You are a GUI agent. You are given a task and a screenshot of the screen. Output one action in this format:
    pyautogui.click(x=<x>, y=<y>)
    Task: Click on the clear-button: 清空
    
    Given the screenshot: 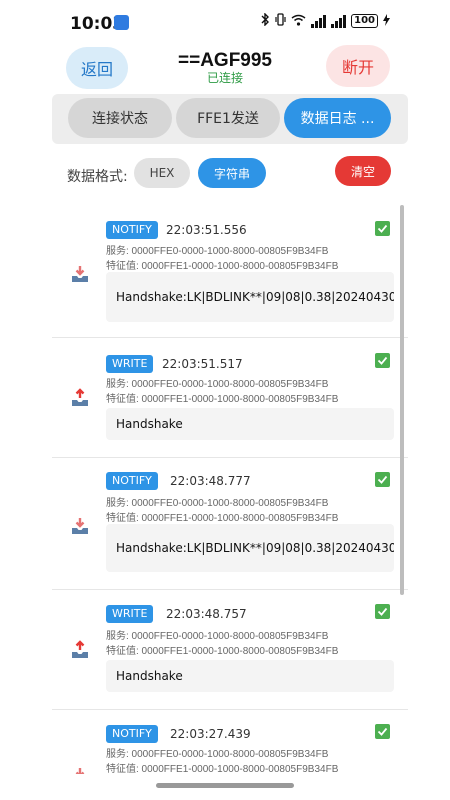 What is the action you would take?
    pyautogui.click(x=363, y=171)
    